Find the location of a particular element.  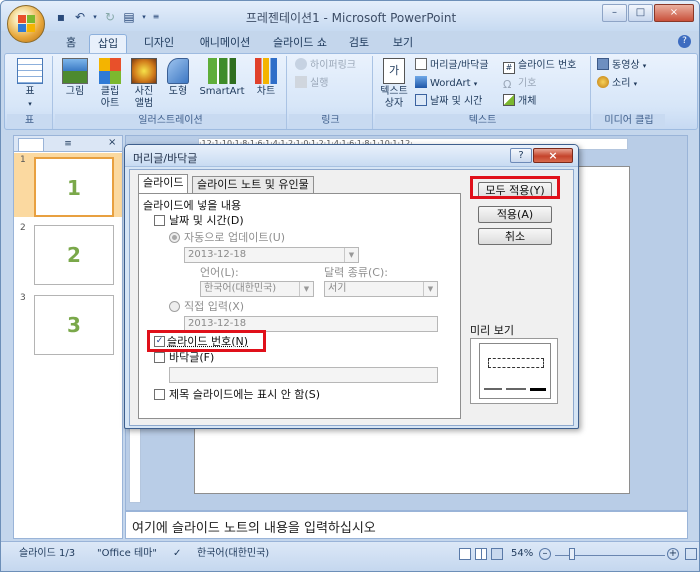

help-icon: ? is located at coordinates (684, 41).